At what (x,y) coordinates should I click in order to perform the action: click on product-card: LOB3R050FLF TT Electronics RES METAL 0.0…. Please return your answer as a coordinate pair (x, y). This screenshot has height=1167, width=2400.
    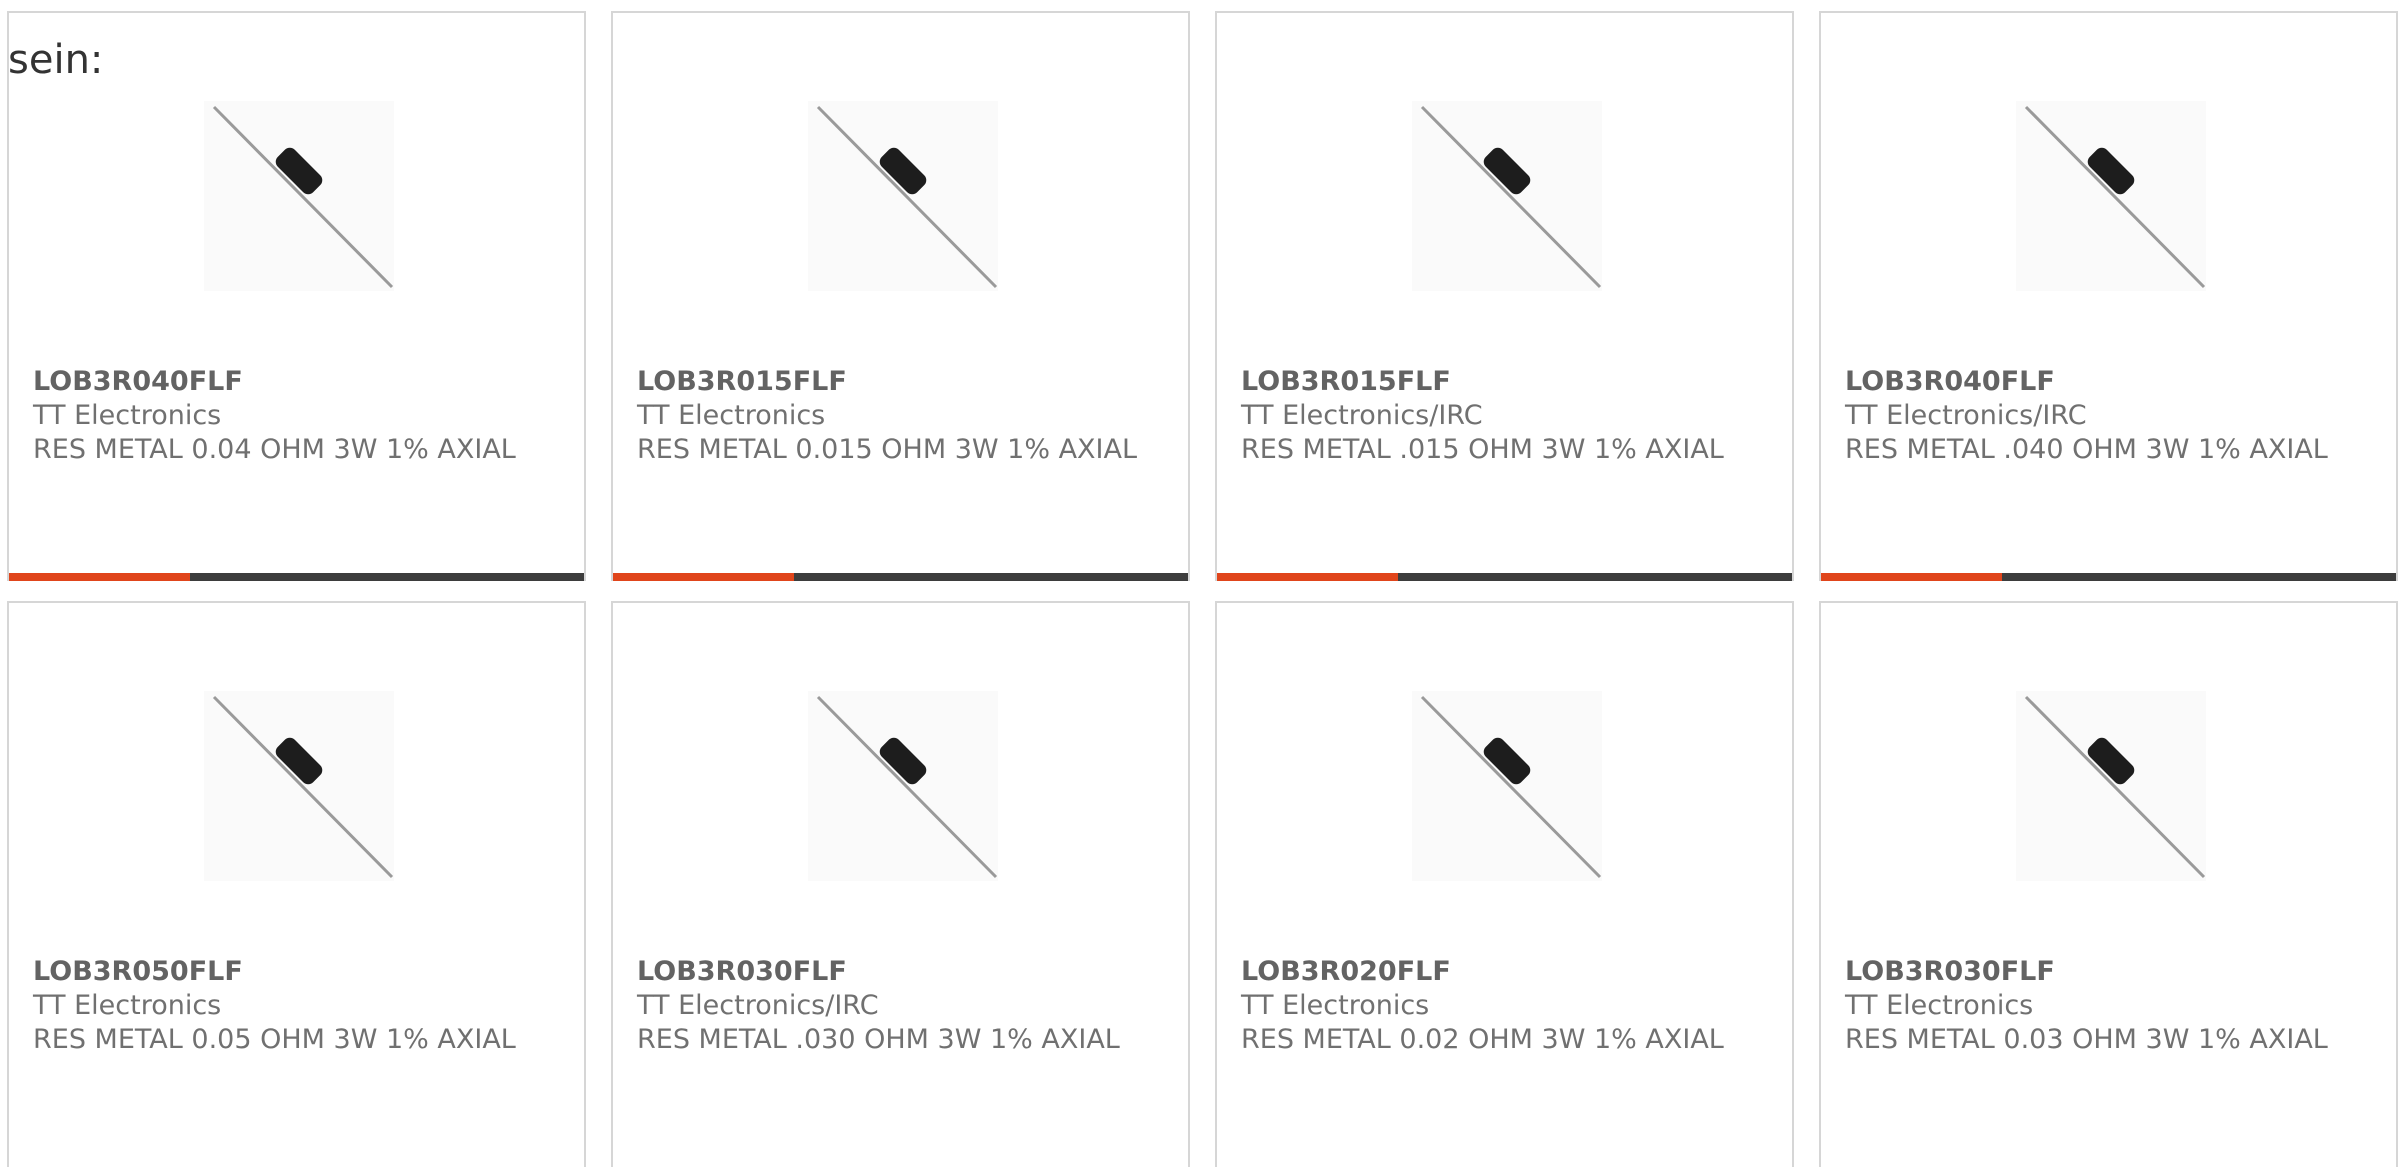
    Looking at the image, I should click on (296, 884).